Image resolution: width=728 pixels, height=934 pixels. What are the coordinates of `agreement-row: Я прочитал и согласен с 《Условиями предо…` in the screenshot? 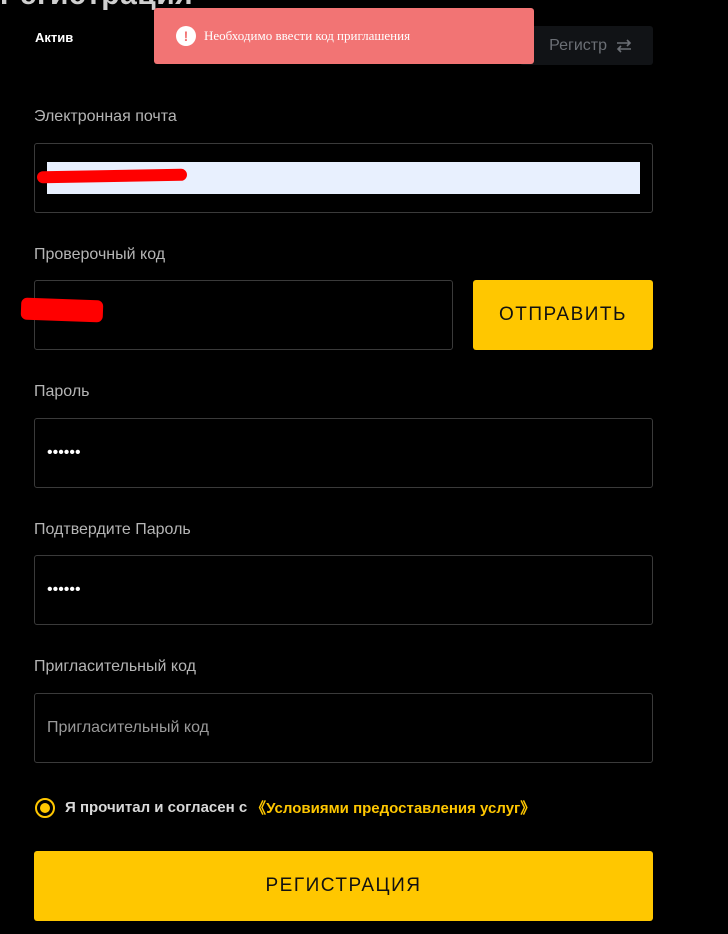 It's located at (285, 807).